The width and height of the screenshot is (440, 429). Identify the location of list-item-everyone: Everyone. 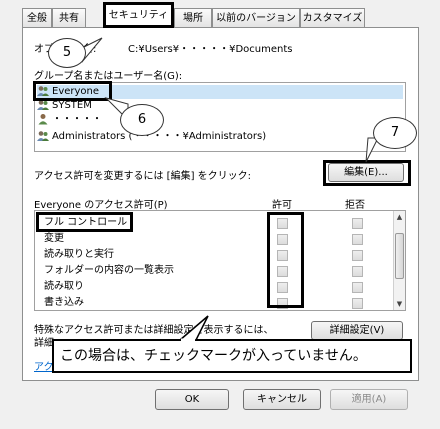
(220, 92).